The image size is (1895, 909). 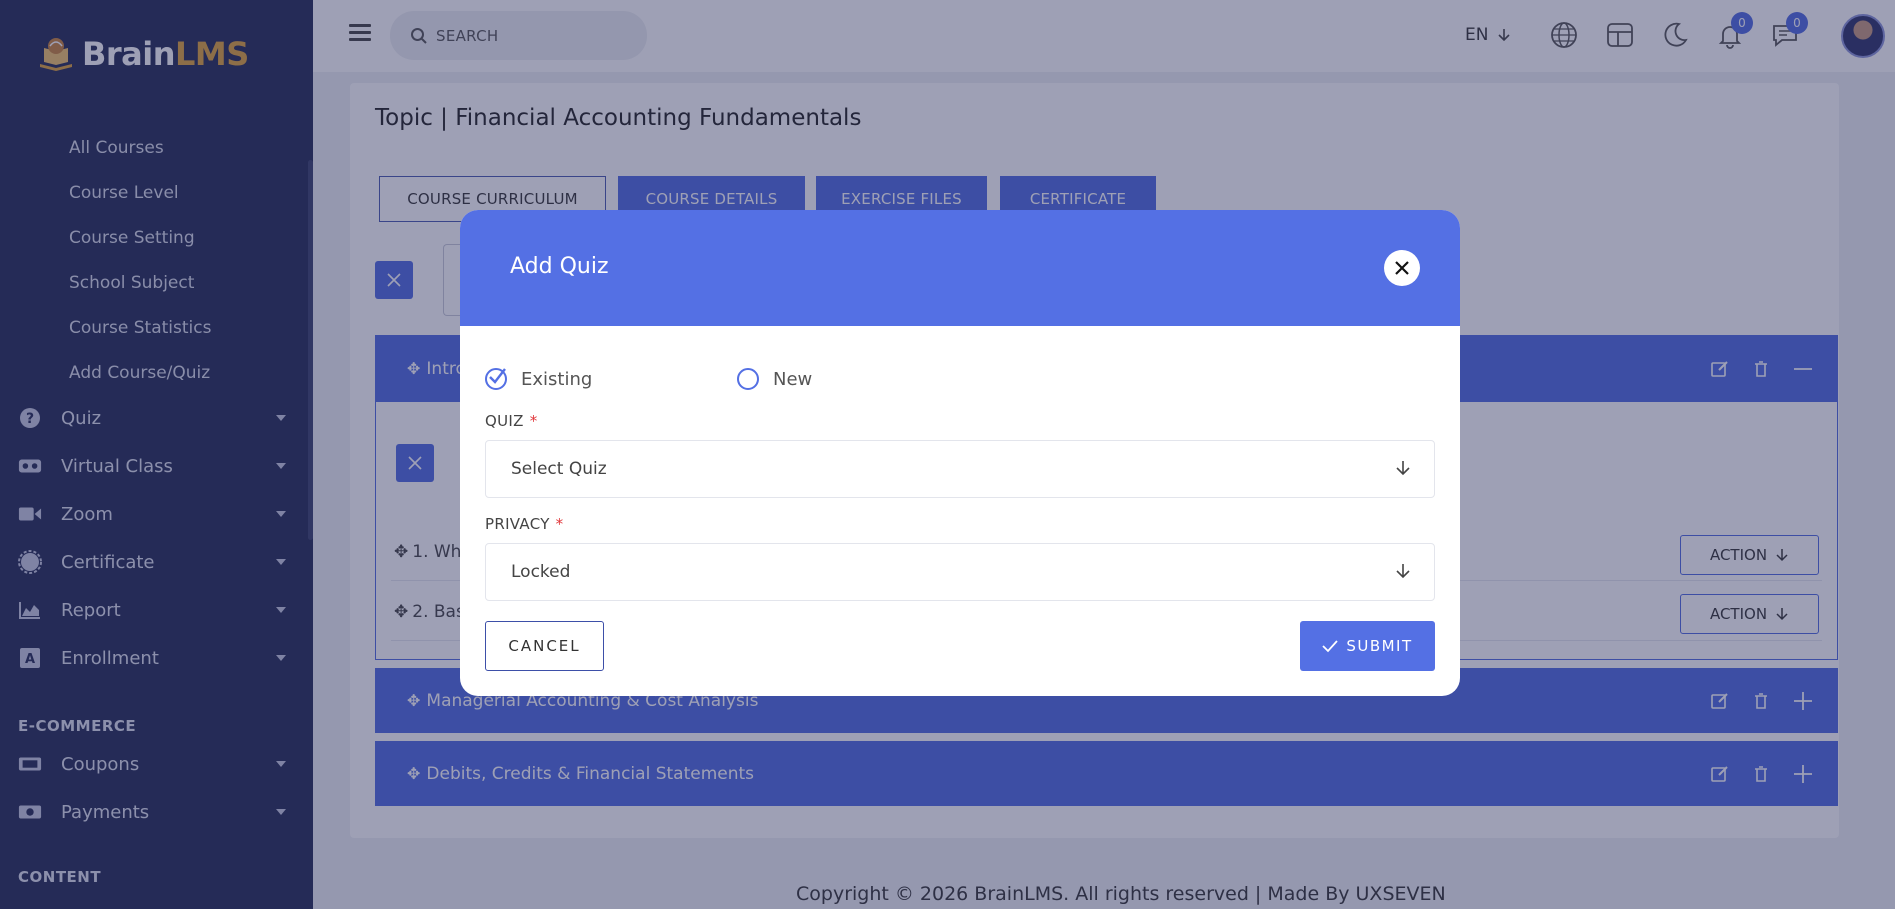 What do you see at coordinates (1379, 646) in the screenshot?
I see `submit-label: SUBMIT` at bounding box center [1379, 646].